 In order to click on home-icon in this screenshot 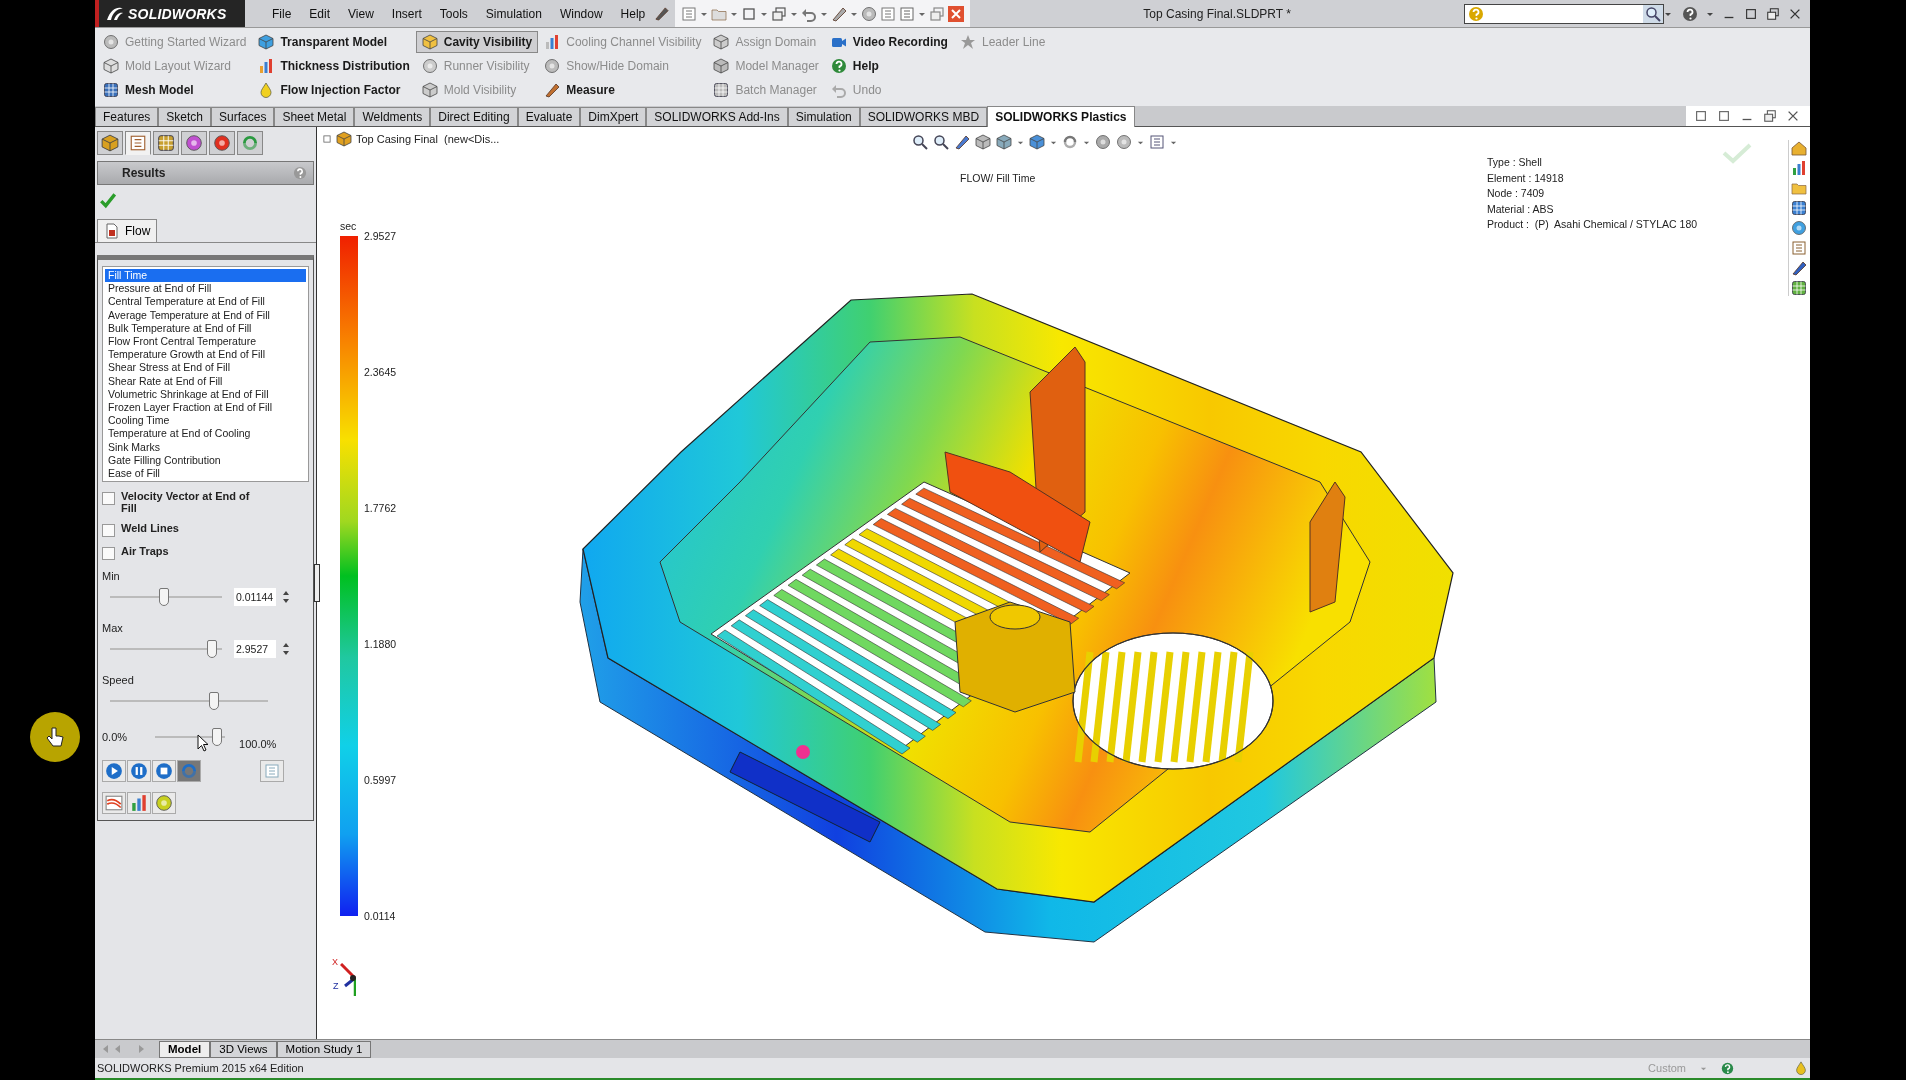, I will do `click(1799, 148)`.